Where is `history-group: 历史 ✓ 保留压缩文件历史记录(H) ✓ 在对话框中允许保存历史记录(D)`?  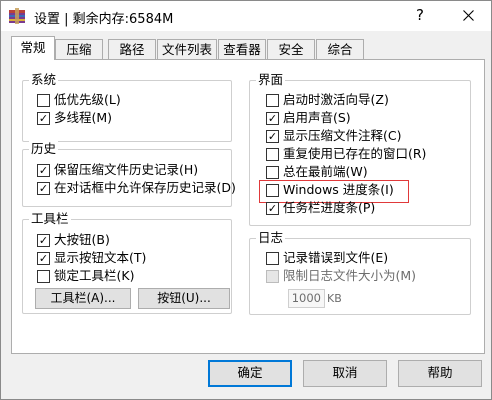 history-group: 历史 ✓ 保留压缩文件历史记录(H) ✓ 在对话框中允许保存历史记录(D) is located at coordinates (129, 174).